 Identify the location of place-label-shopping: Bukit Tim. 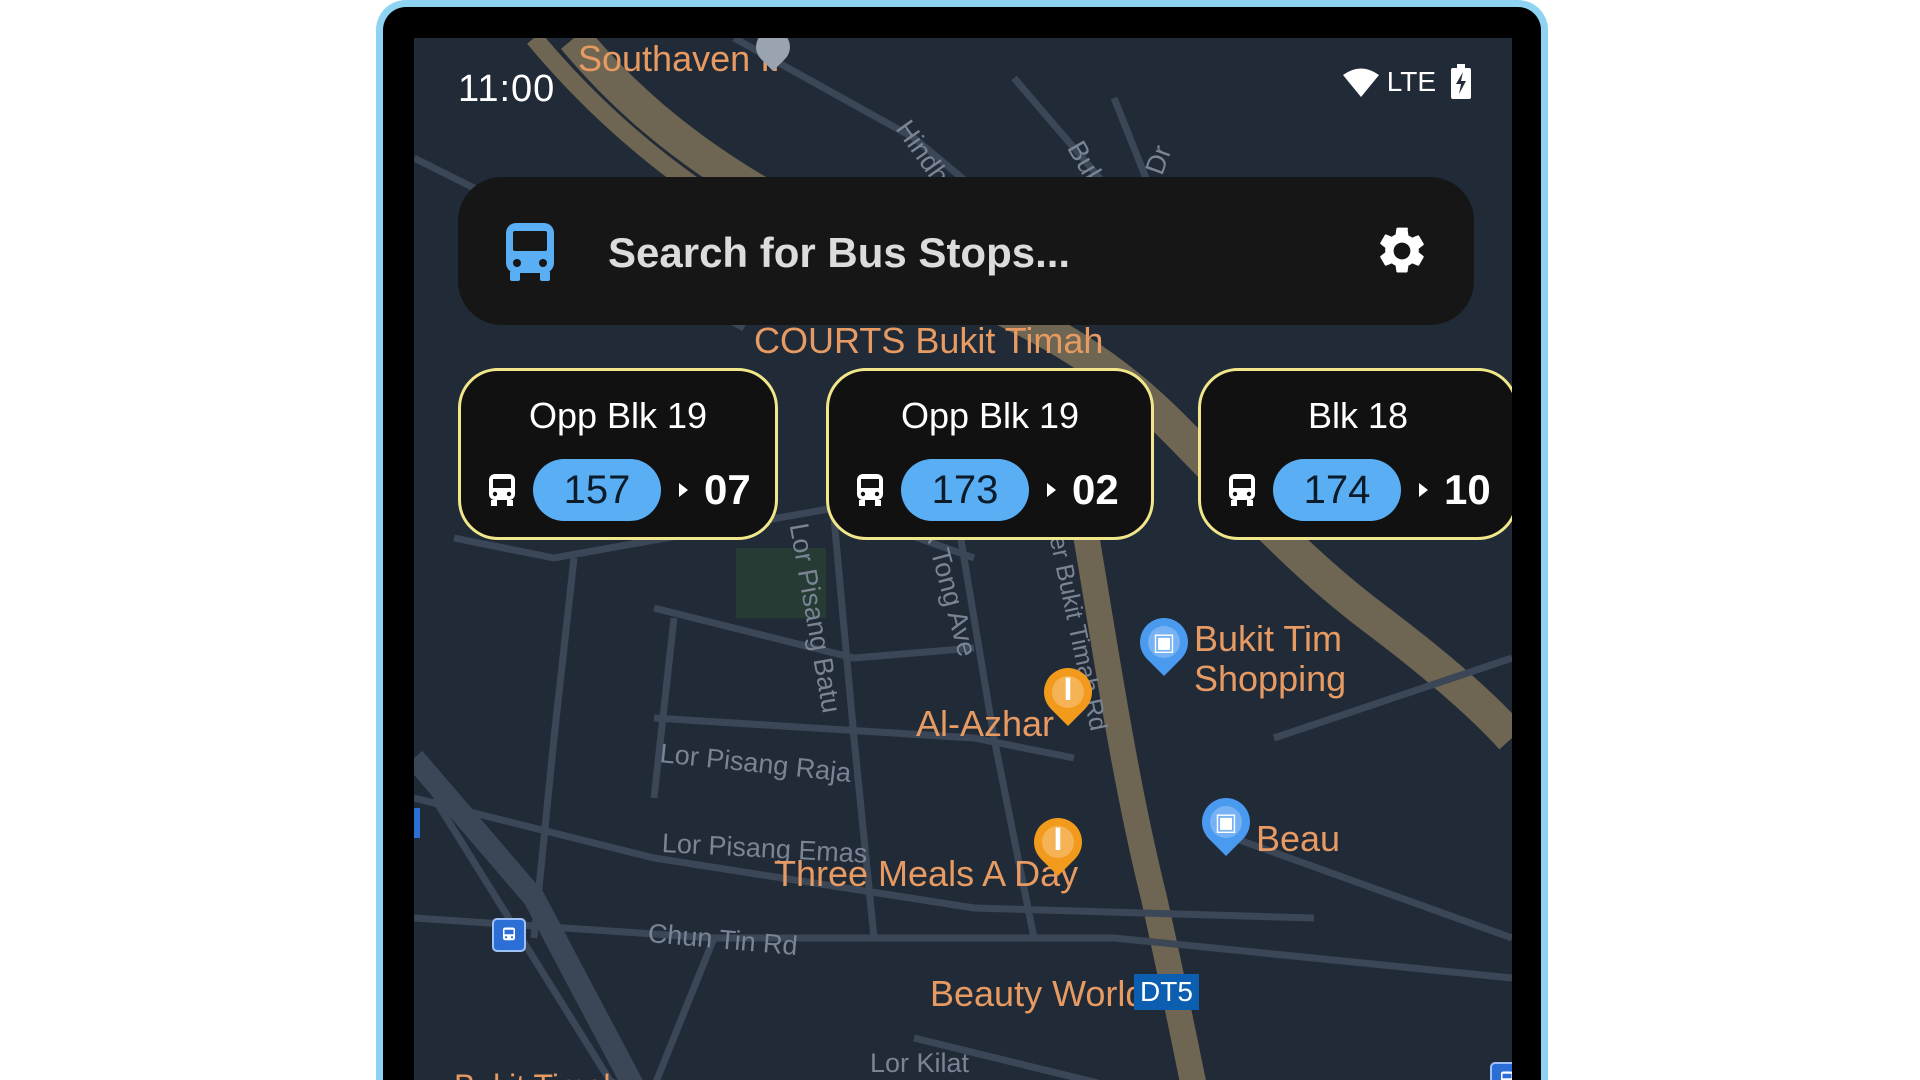
(1268, 639).